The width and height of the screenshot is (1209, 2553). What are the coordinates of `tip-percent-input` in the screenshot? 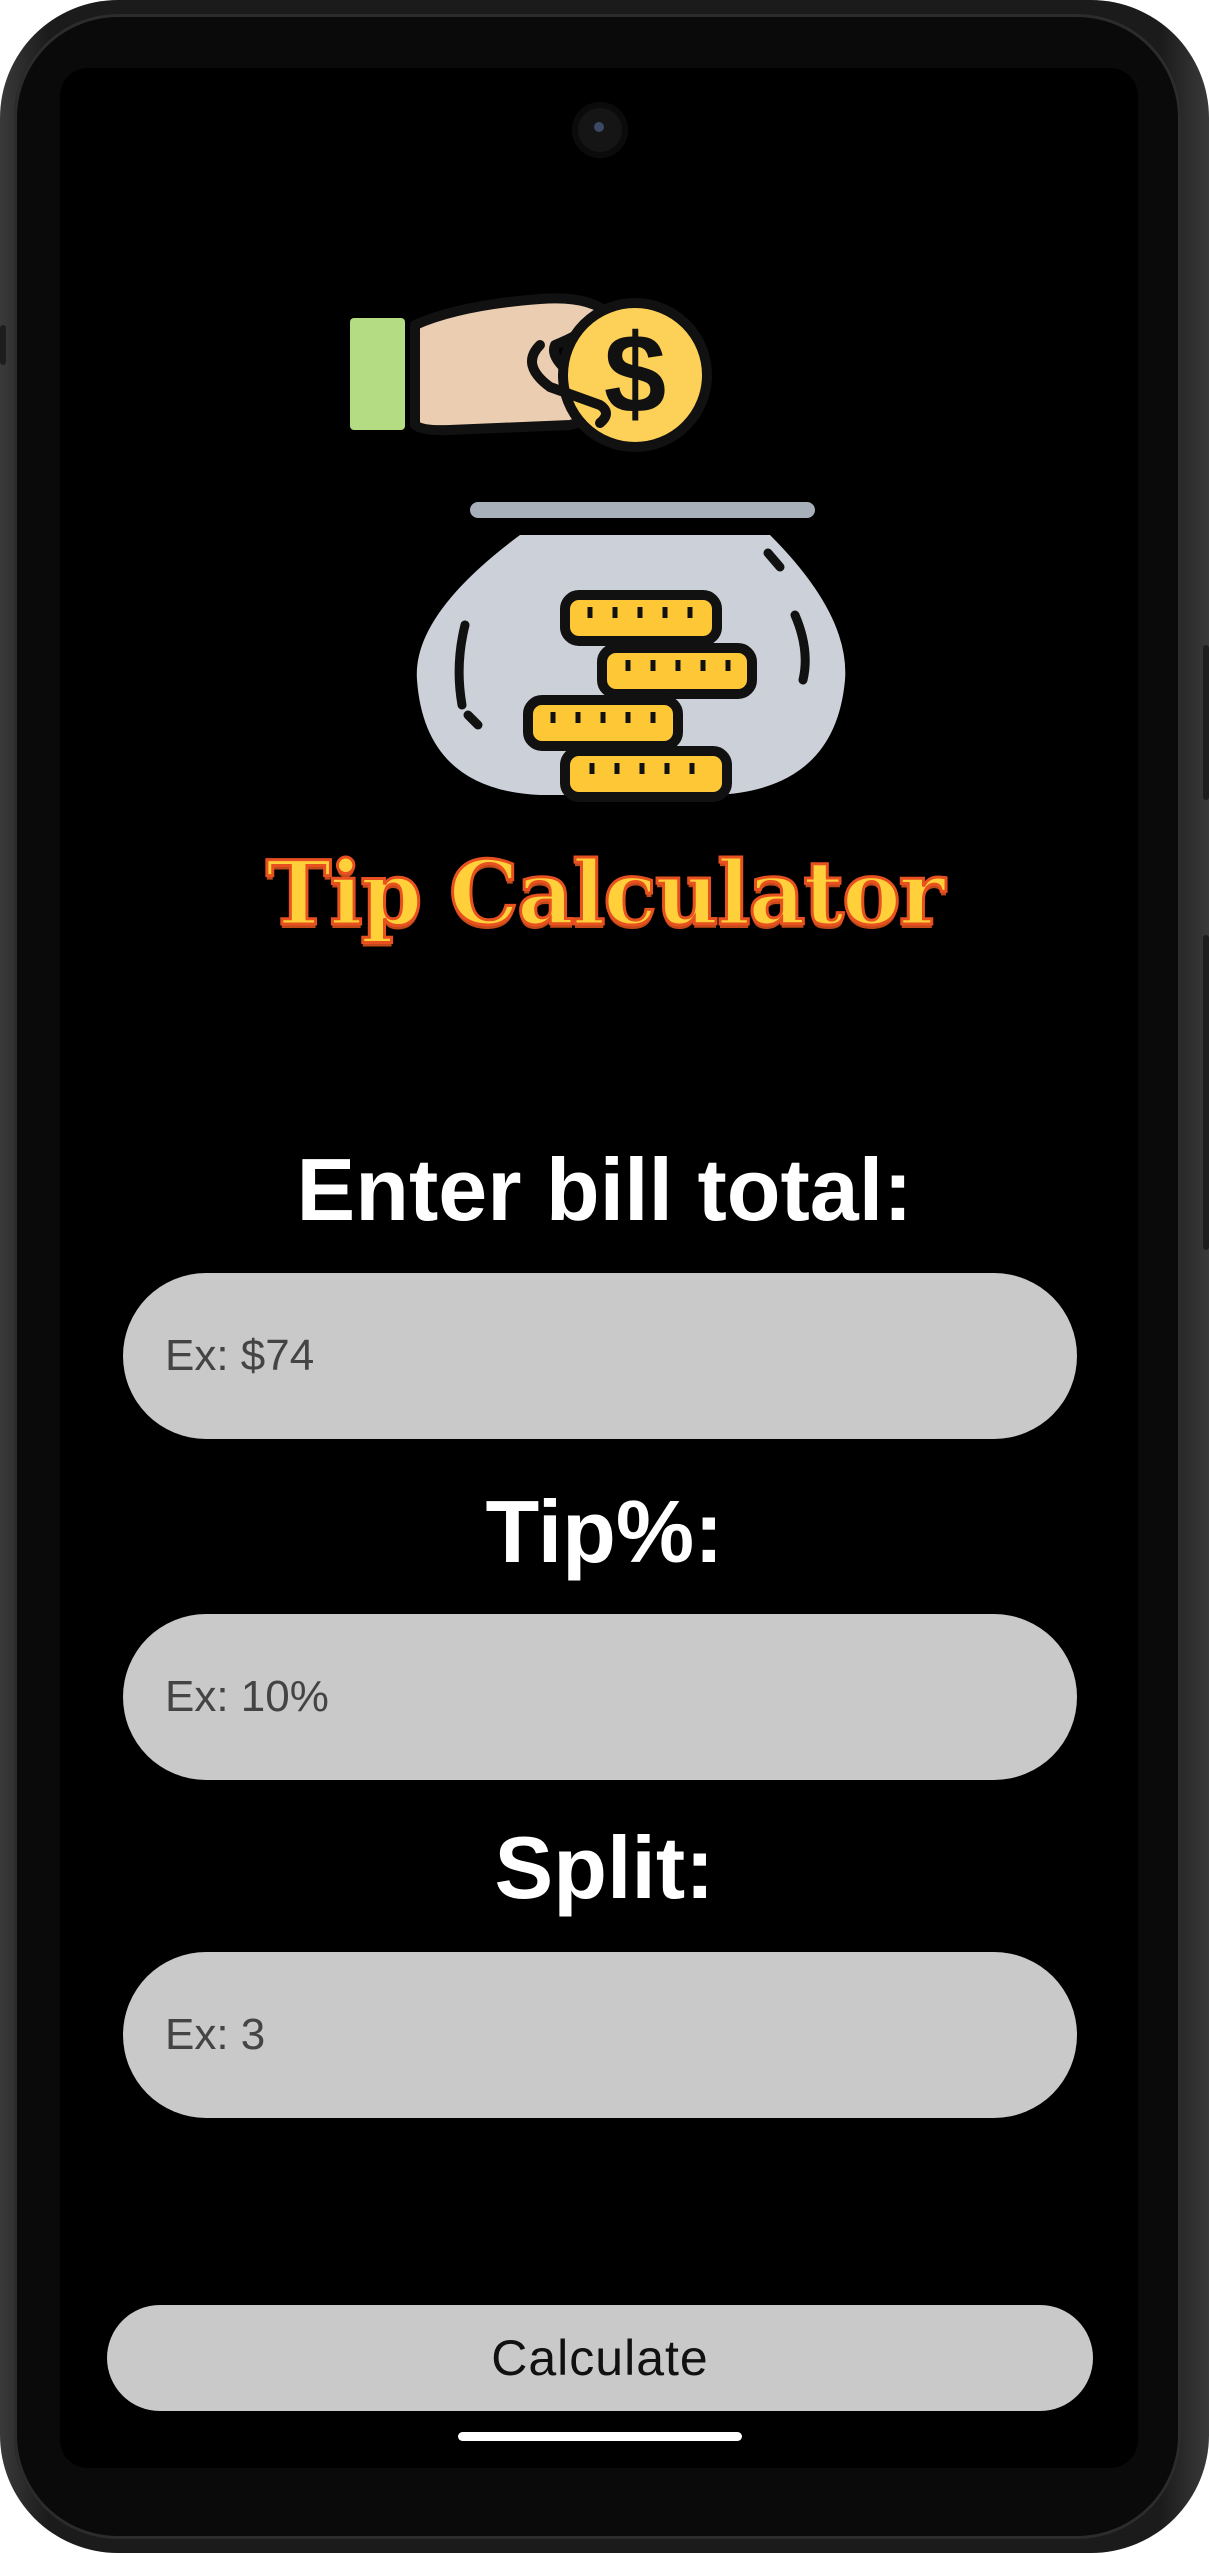 It's located at (600, 1697).